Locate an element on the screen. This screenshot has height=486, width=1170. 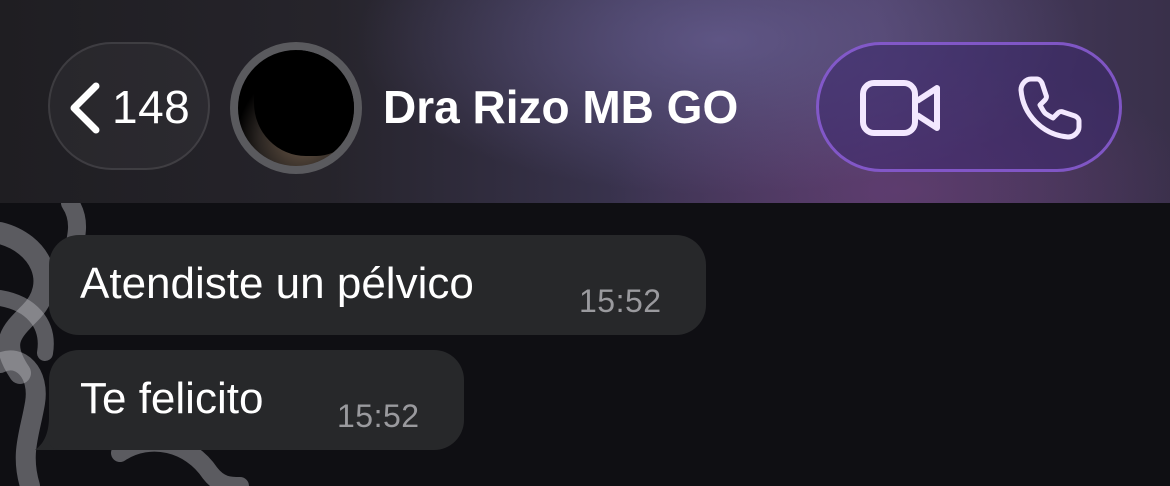
unread-count: 148 is located at coordinates (151, 107).